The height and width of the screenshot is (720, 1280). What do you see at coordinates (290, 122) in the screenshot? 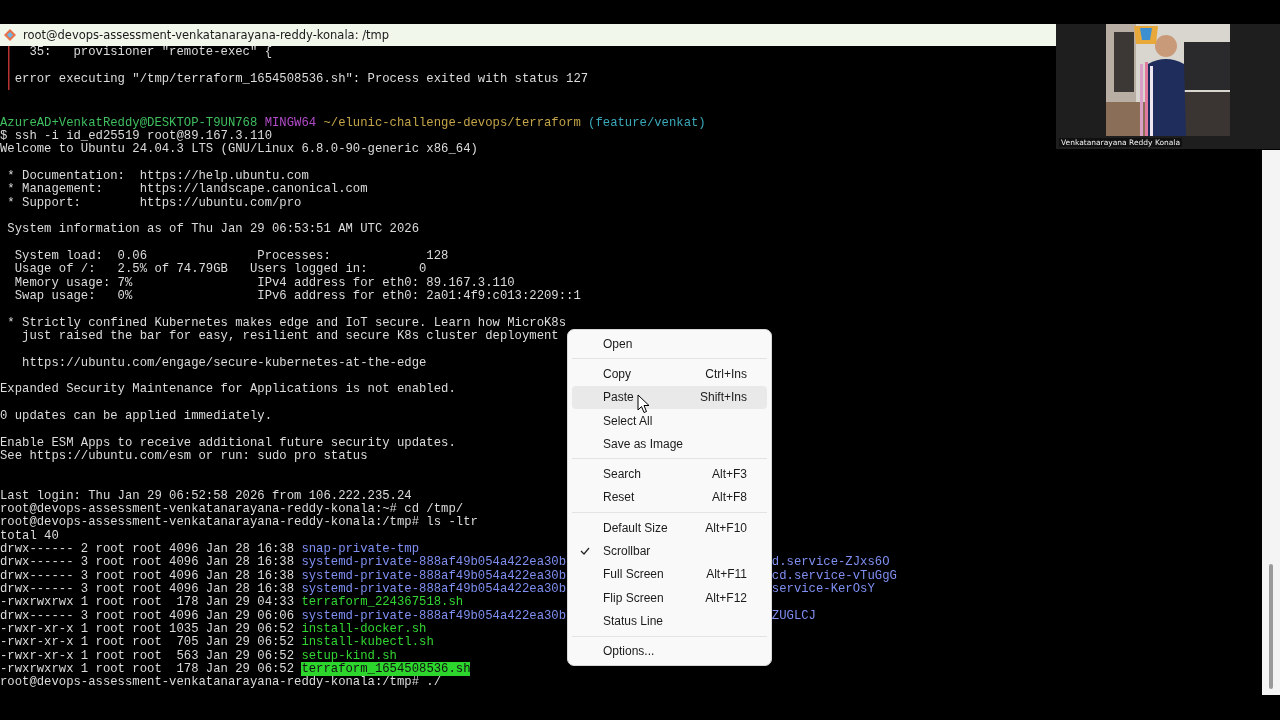
I see `terminal-text: MINGW64` at bounding box center [290, 122].